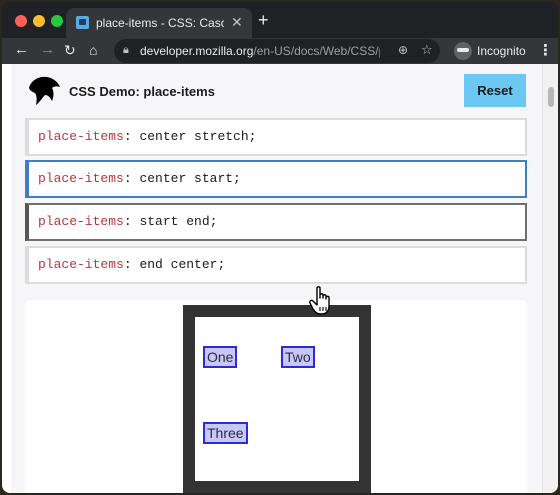  I want to click on scrollbar-thumb, so click(551, 97).